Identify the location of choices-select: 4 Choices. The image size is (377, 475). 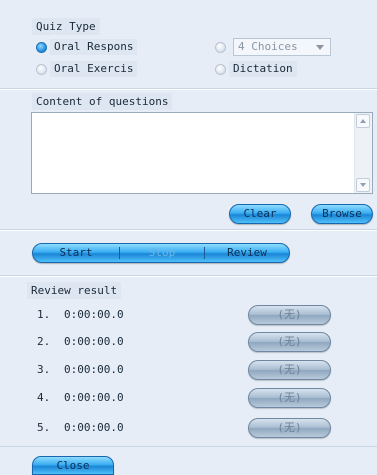
(282, 47).